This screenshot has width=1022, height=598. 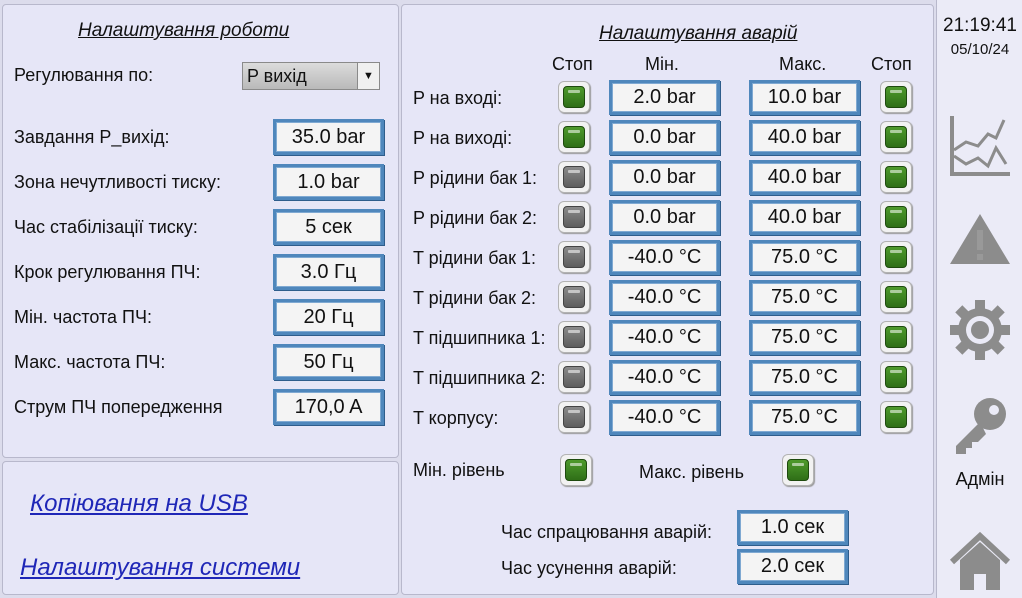 What do you see at coordinates (980, 144) in the screenshot?
I see `trend-chart-icon` at bounding box center [980, 144].